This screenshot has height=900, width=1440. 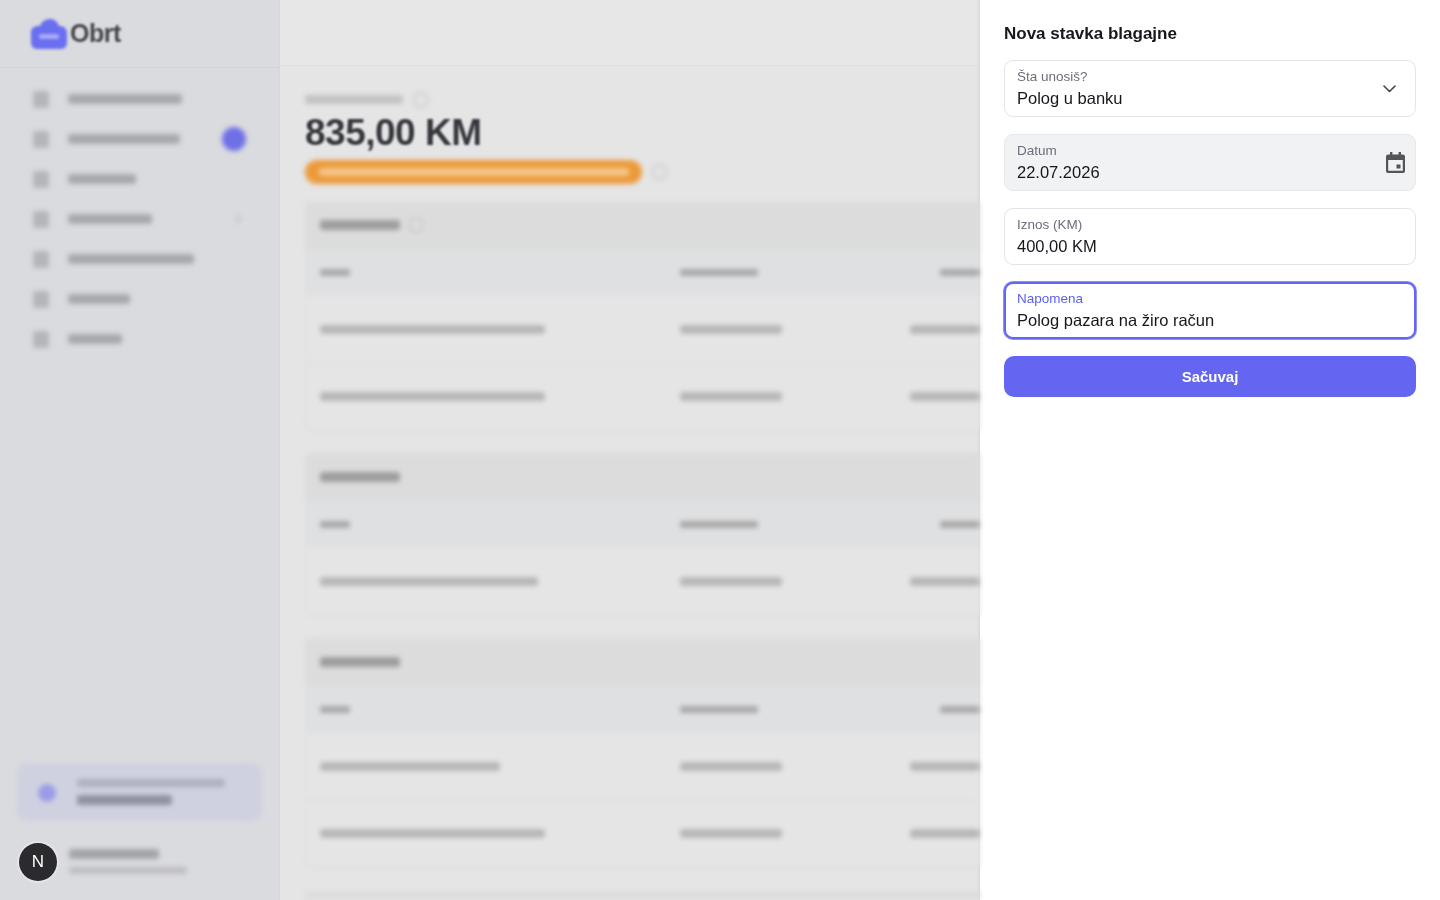 What do you see at coordinates (1057, 246) in the screenshot?
I see `field-value: 400,00 KM` at bounding box center [1057, 246].